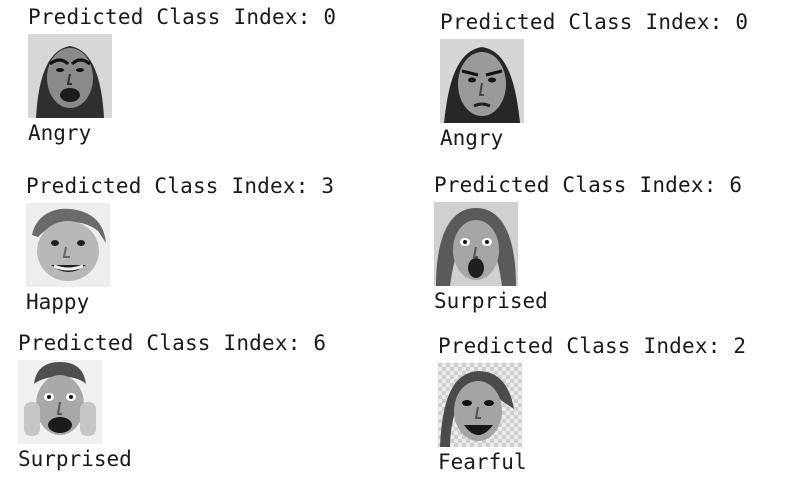 The width and height of the screenshot is (804, 494). I want to click on result-card-3: Predicted Class Index: 3 Happy, so click(180, 244).